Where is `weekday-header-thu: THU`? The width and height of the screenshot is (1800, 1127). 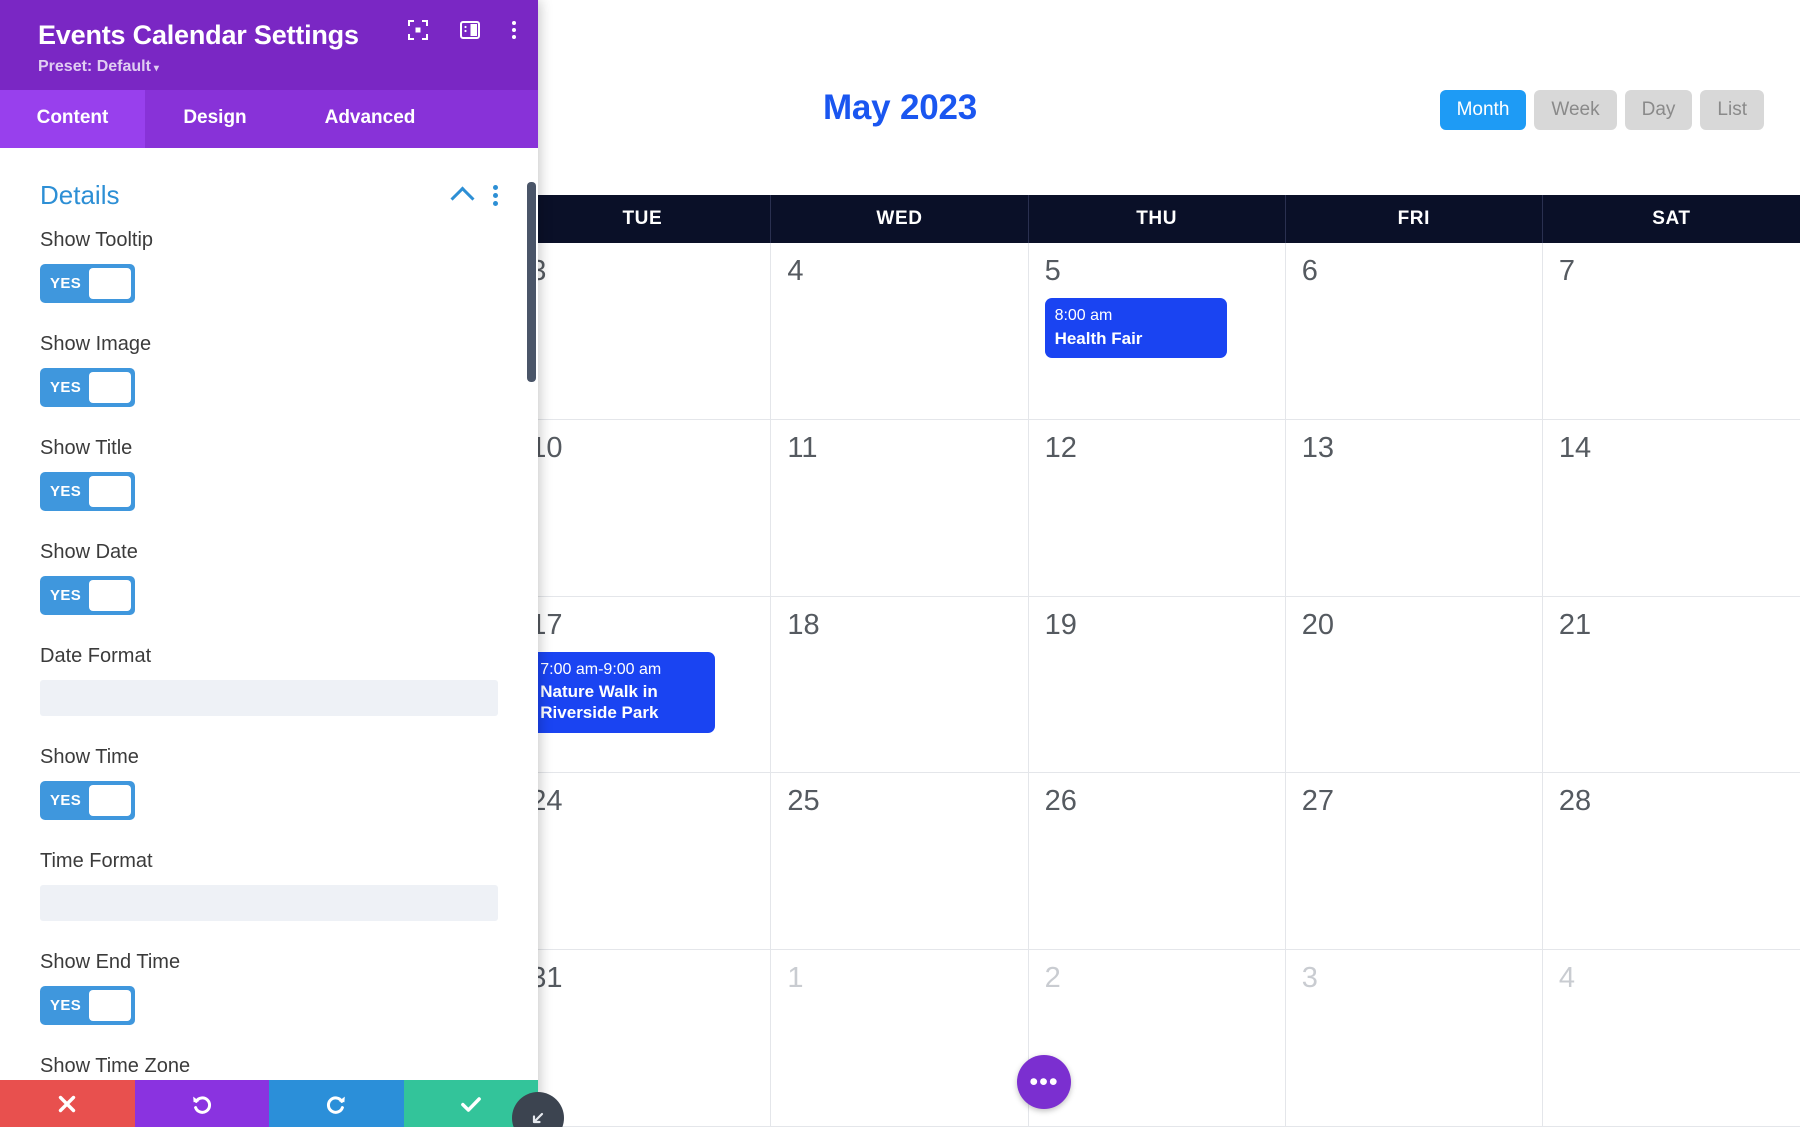 weekday-header-thu: THU is located at coordinates (1157, 219).